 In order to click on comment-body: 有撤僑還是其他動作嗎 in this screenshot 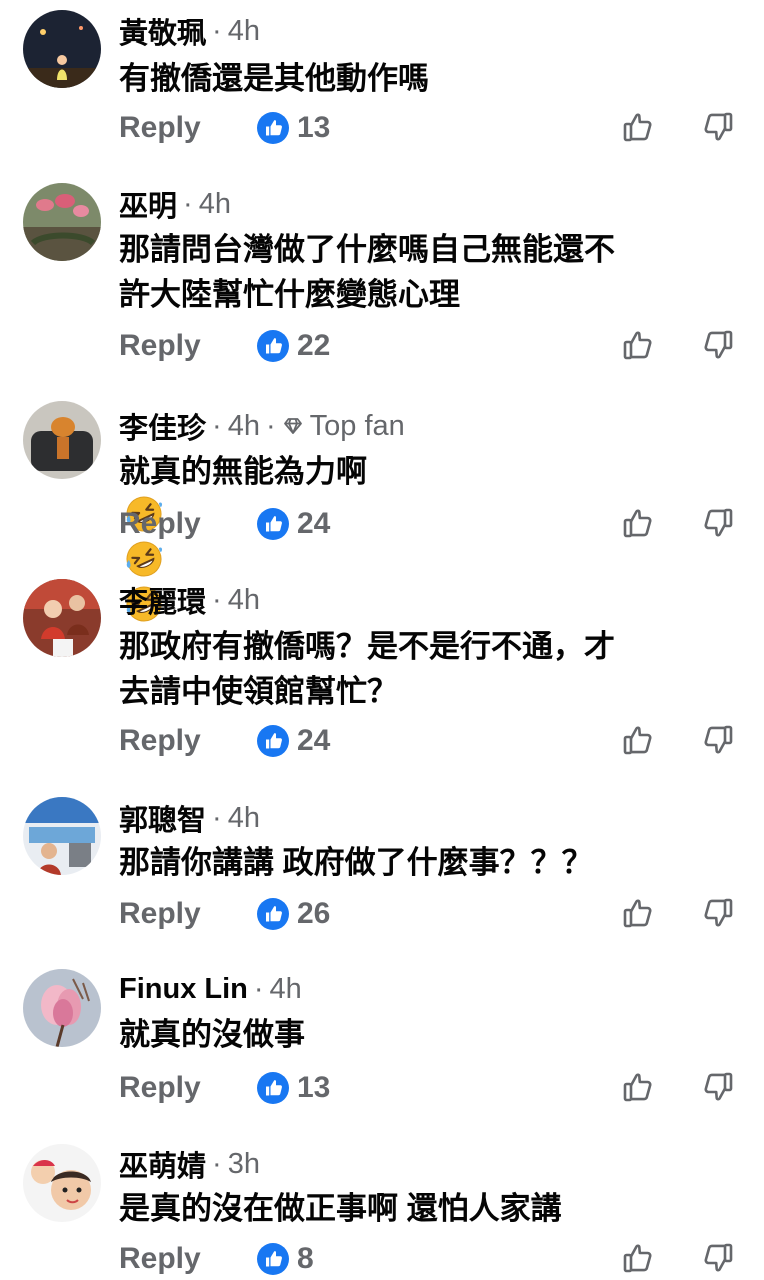, I will do `click(421, 78)`.